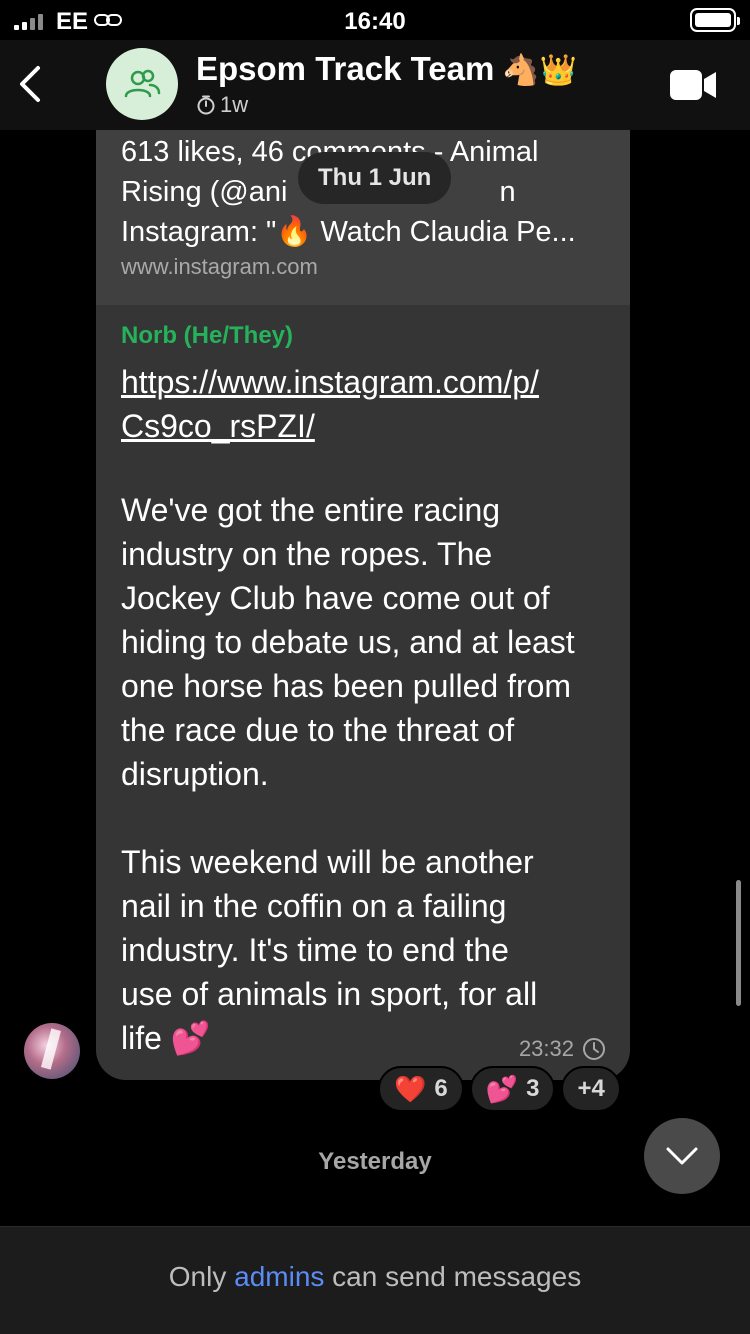 Image resolution: width=750 pixels, height=1334 pixels. What do you see at coordinates (457, 1276) in the screenshot?
I see `notice-suffix: can send messages` at bounding box center [457, 1276].